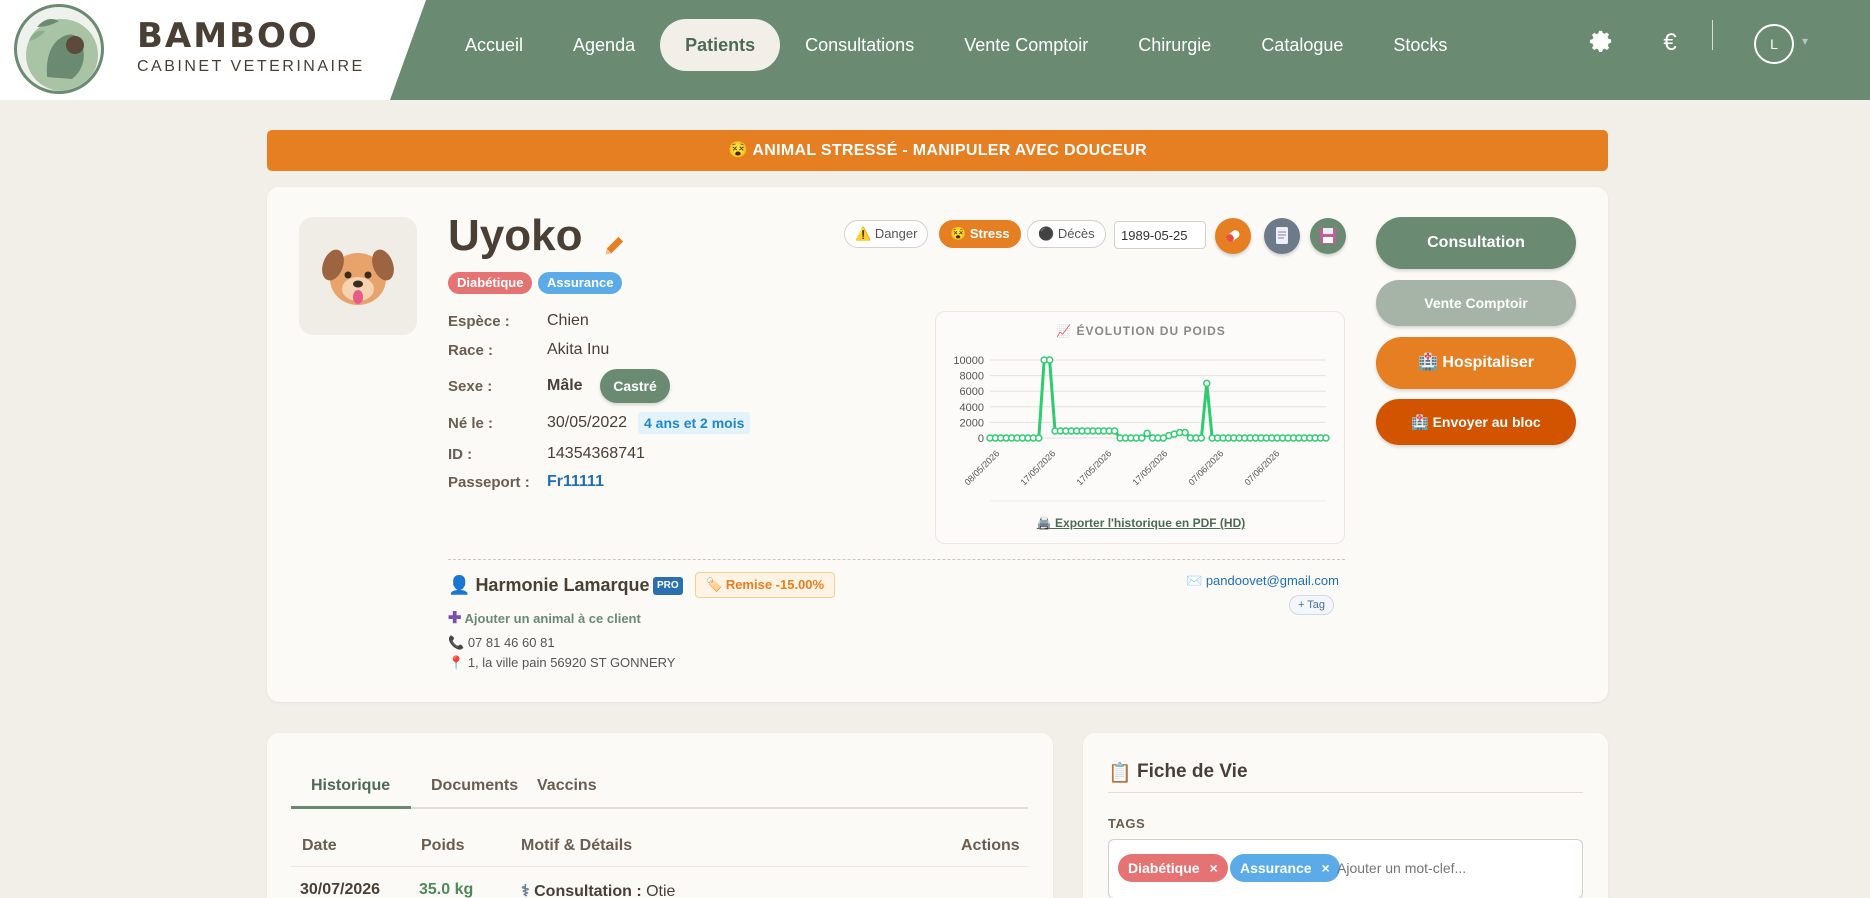 The image size is (1870, 898). What do you see at coordinates (775, 584) in the screenshot?
I see `remise-text: Remise -15.00%` at bounding box center [775, 584].